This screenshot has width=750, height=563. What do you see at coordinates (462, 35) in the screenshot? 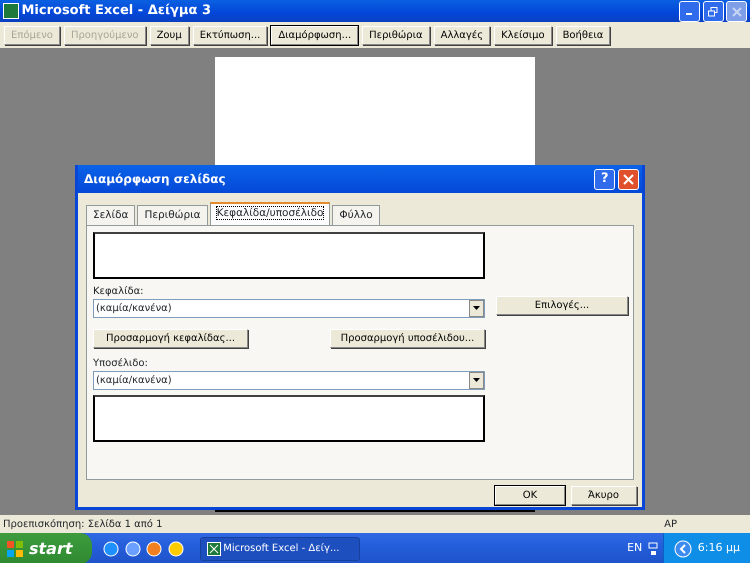
I see `toolbar-button: Αλλαγές` at bounding box center [462, 35].